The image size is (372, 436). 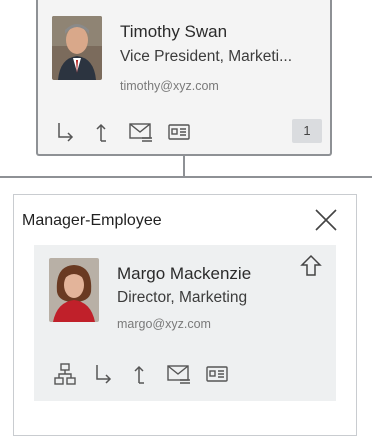 What do you see at coordinates (164, 324) in the screenshot?
I see `employee-email: margo@xyz.com` at bounding box center [164, 324].